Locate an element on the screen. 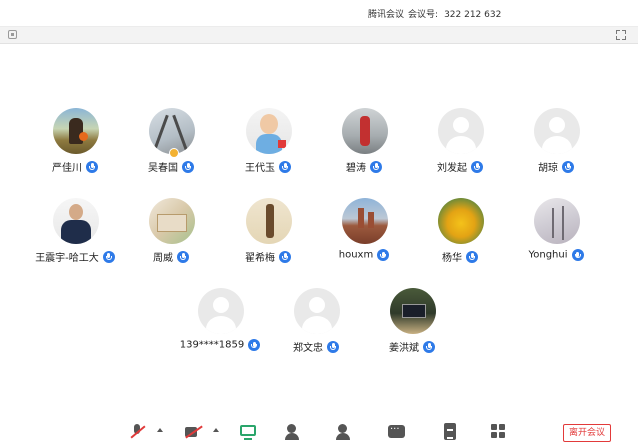 This screenshot has height=446, width=640. video-off-icon is located at coordinates (193, 432).